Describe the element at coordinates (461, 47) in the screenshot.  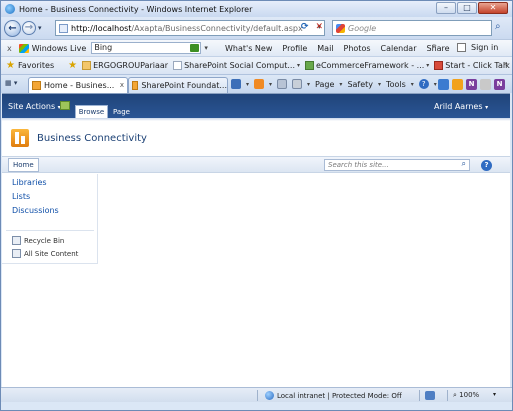
I see `edit-icon` at that location.